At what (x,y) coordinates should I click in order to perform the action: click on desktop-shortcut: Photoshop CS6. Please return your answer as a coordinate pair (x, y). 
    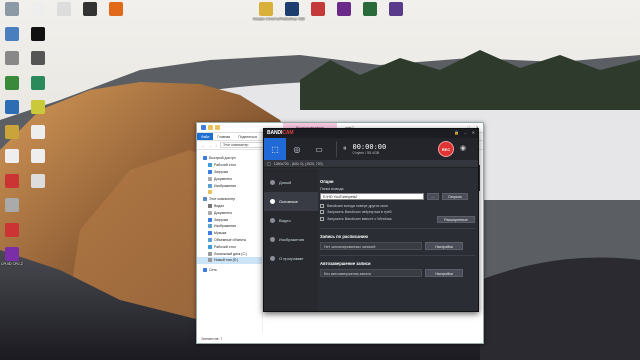
    Looking at the image, I should click on (292, 11).